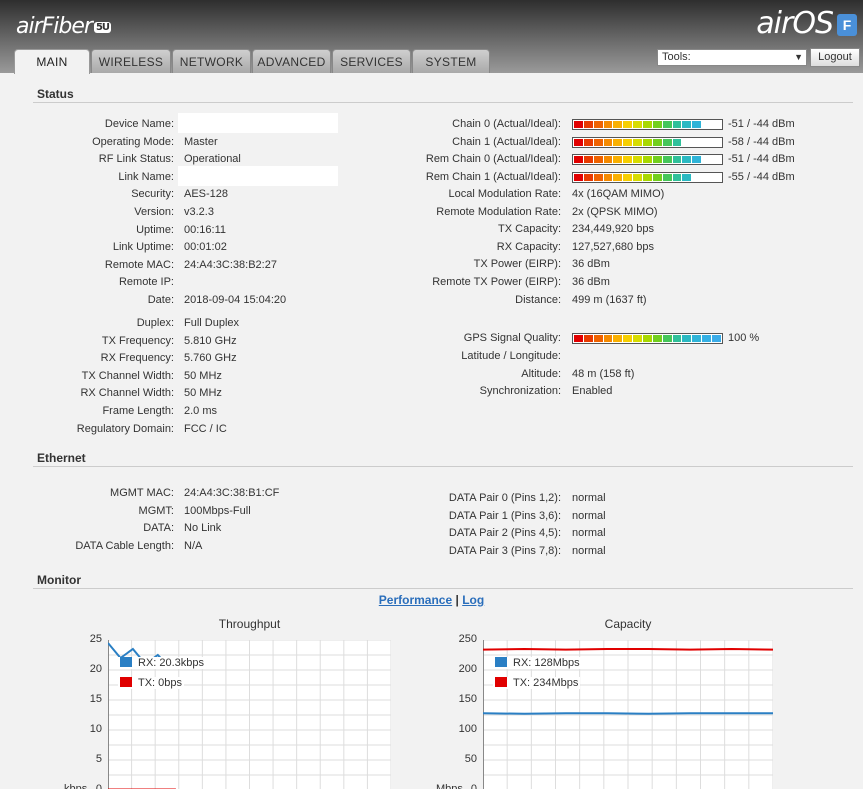 The image size is (863, 789). What do you see at coordinates (160, 683) in the screenshot?
I see `legend-text: TX: 0bps` at bounding box center [160, 683].